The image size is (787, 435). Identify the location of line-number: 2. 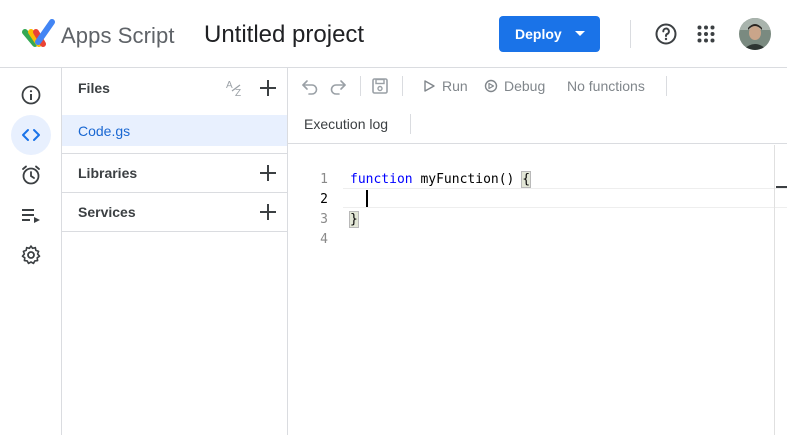
(324, 199).